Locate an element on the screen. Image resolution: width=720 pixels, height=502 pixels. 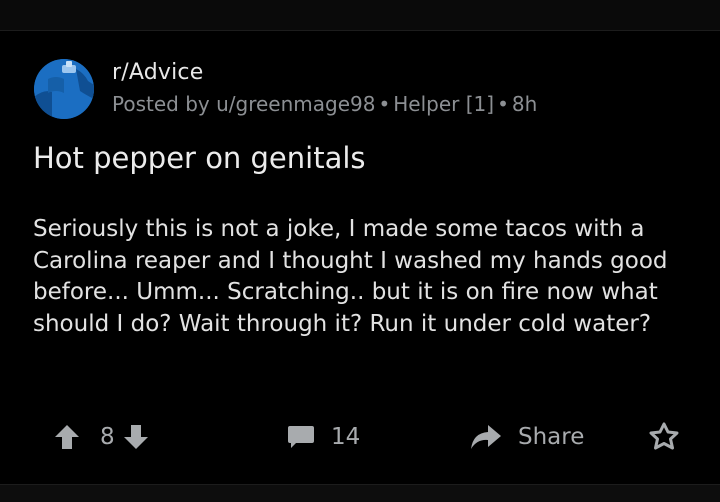
post-age: 8h is located at coordinates (524, 104).